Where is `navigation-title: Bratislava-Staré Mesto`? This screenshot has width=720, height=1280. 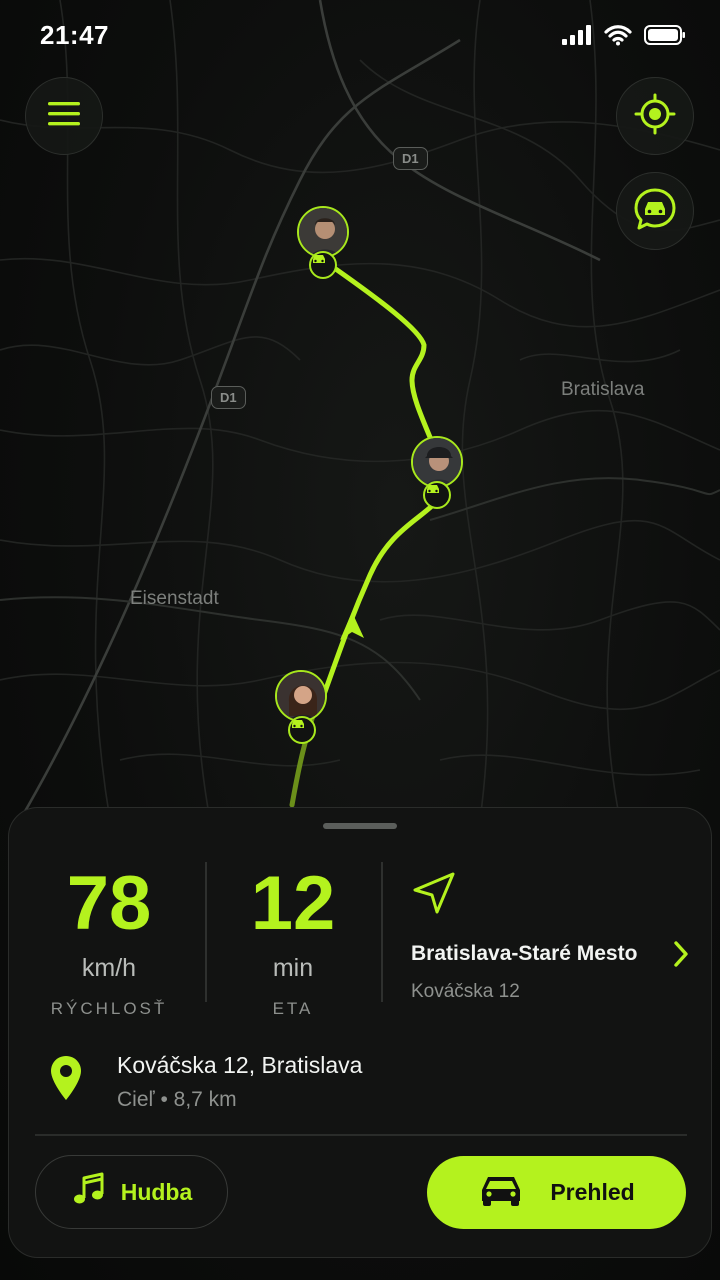
navigation-title: Bratislava-Staré Mesto is located at coordinates (524, 953).